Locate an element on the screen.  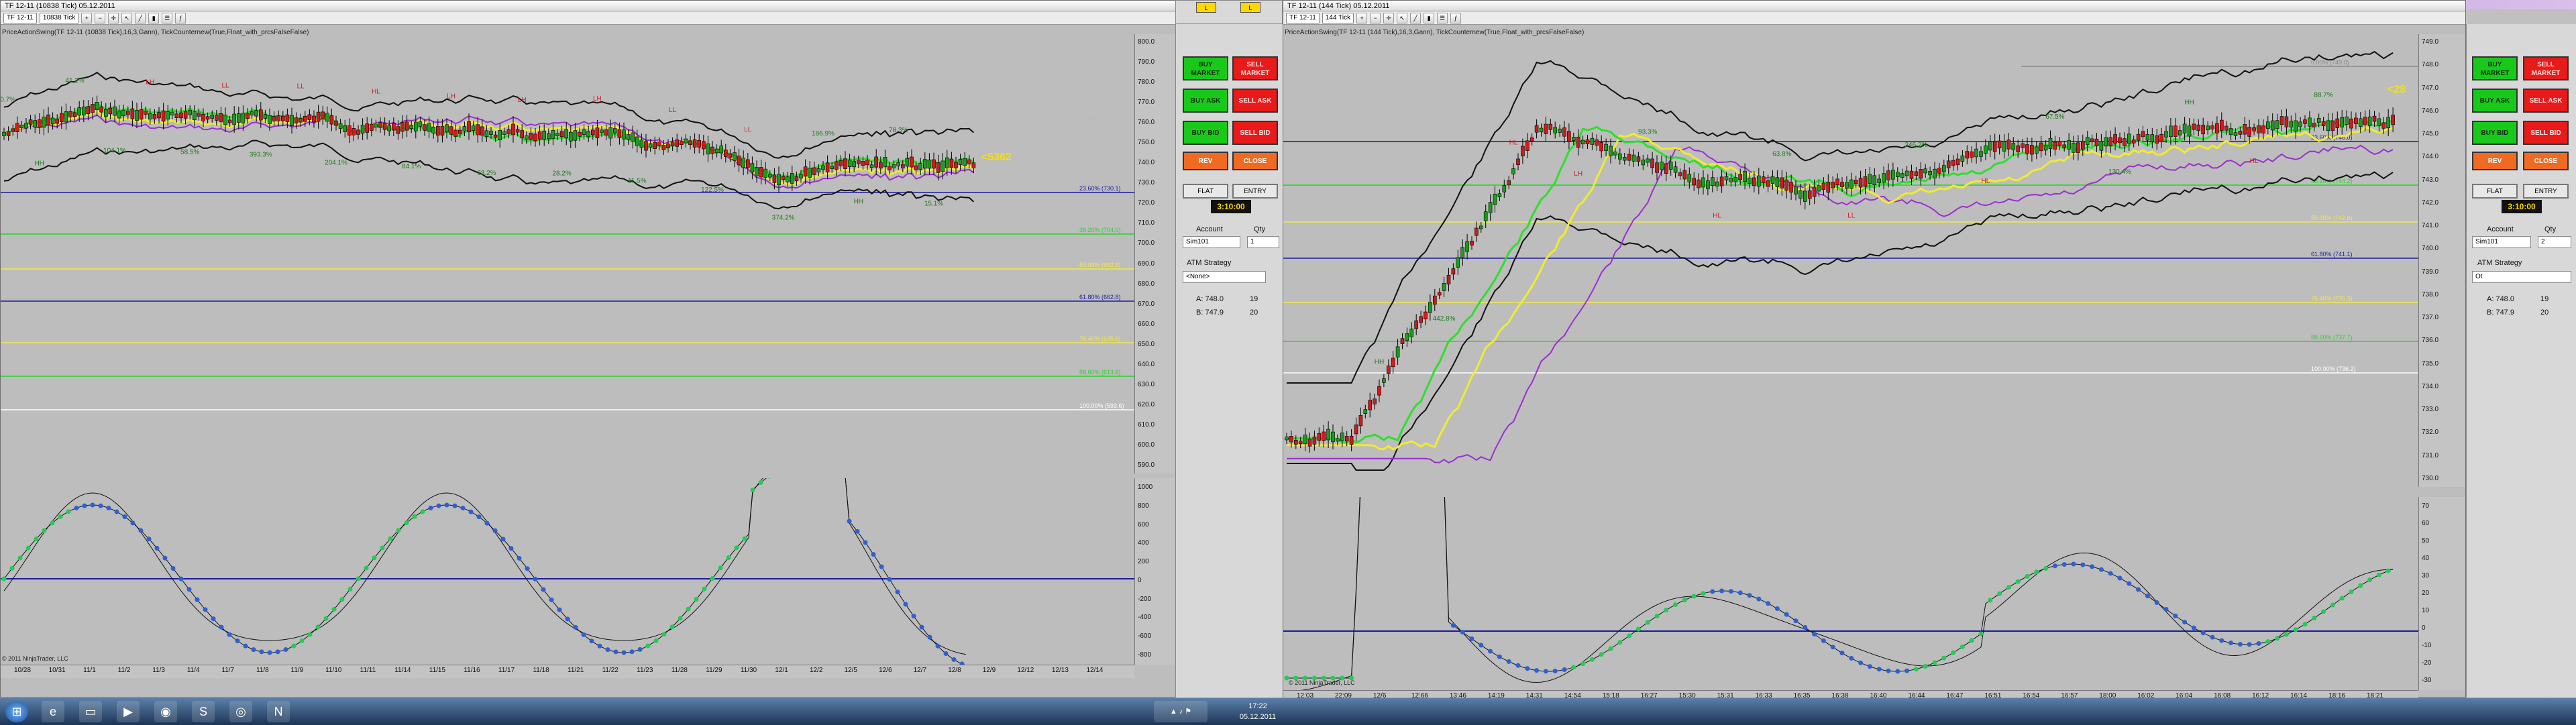
ask-price: A: 748.0 is located at coordinates (2500, 299).